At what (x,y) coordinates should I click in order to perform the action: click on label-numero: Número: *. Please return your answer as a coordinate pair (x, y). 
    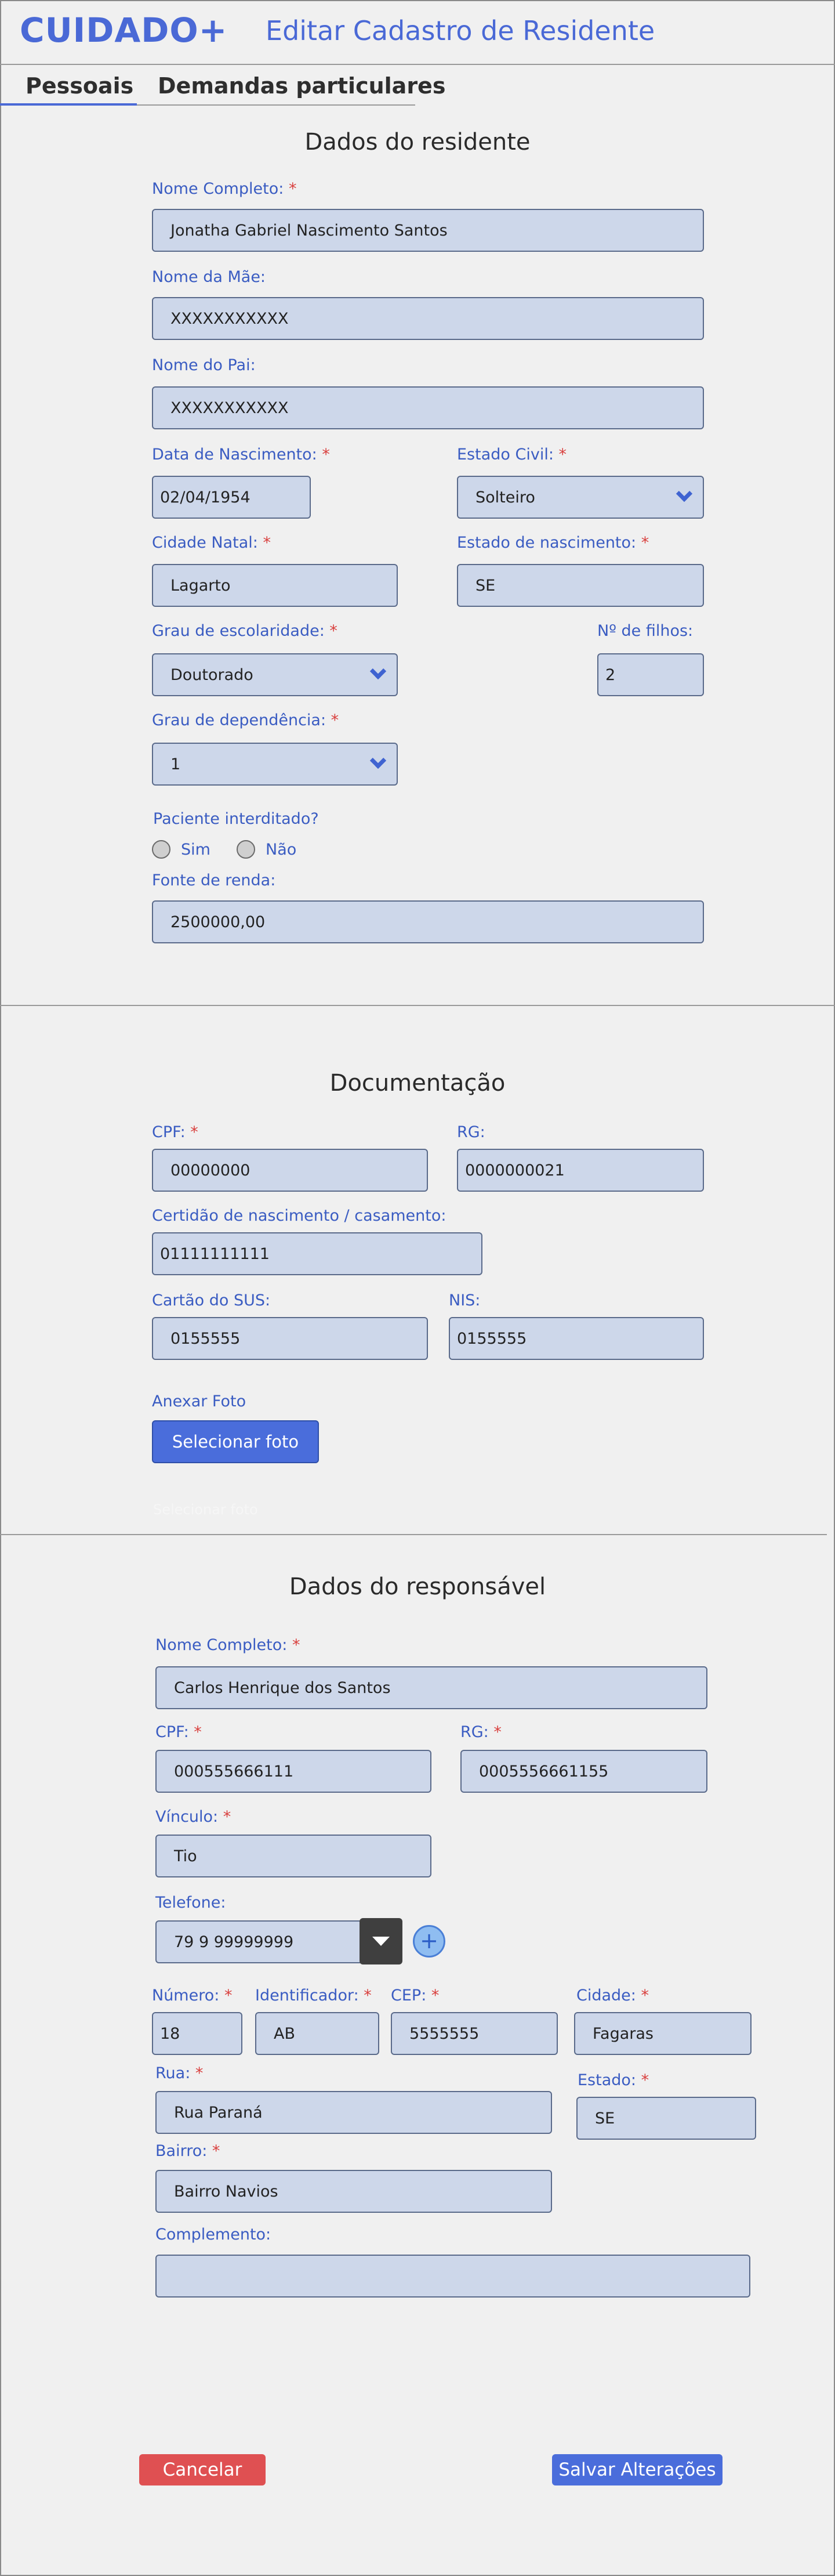
    Looking at the image, I should click on (192, 1996).